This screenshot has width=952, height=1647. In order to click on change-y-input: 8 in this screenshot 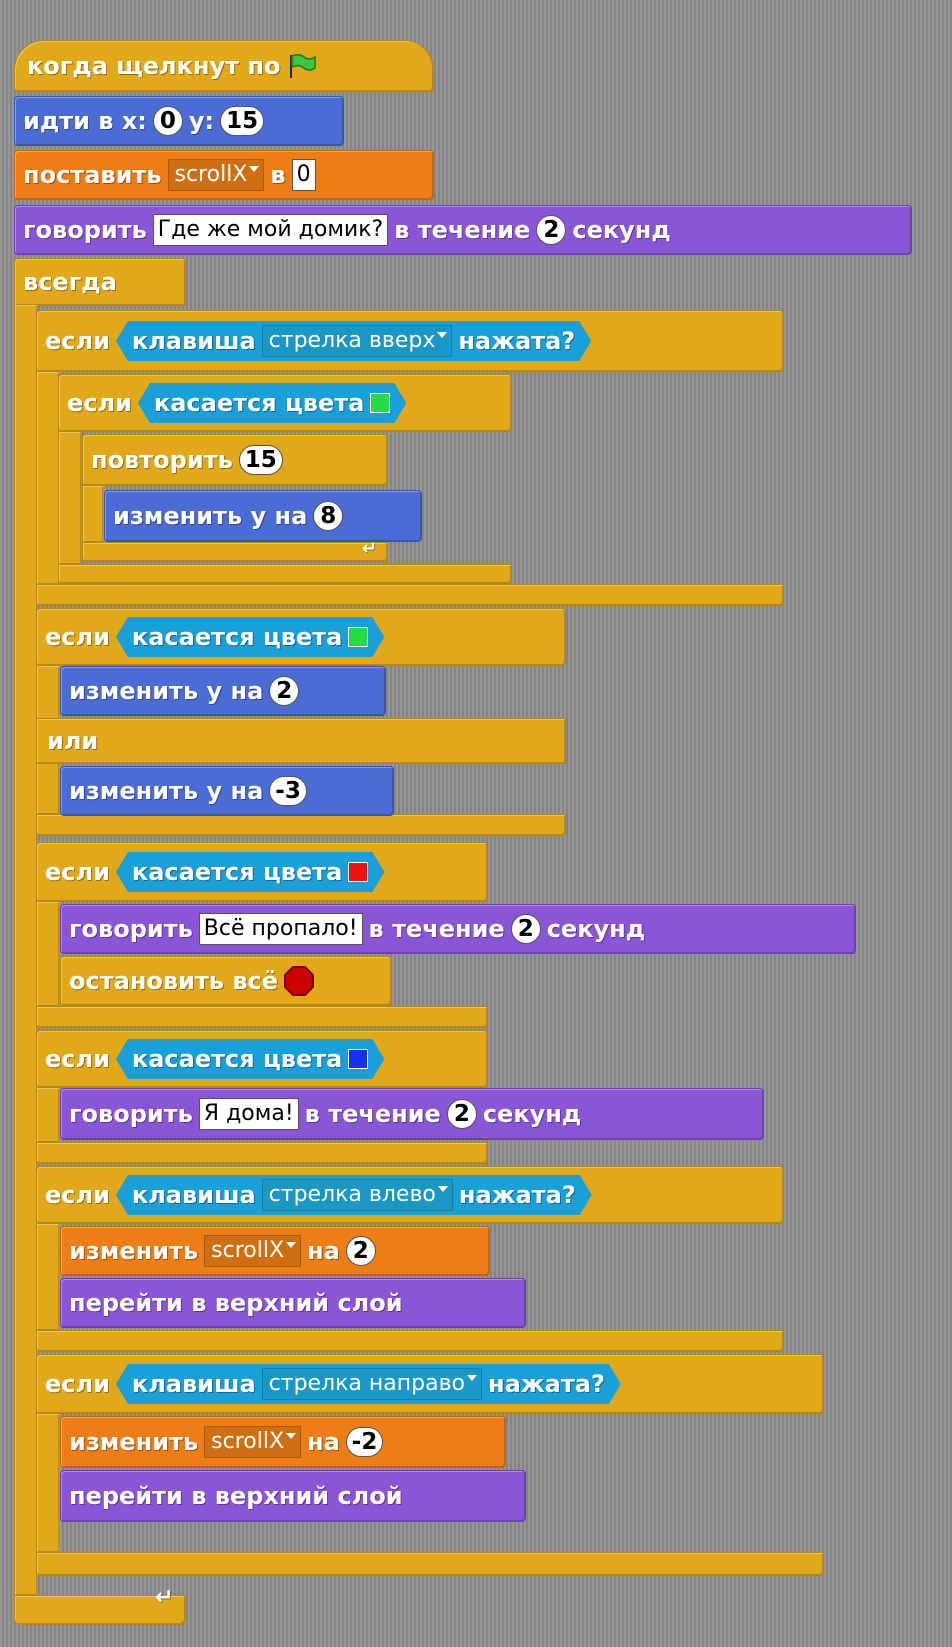, I will do `click(328, 516)`.